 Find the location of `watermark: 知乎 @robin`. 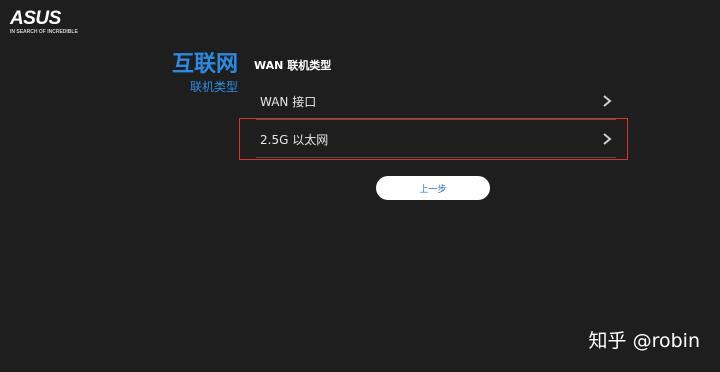

watermark: 知乎 @robin is located at coordinates (644, 341).